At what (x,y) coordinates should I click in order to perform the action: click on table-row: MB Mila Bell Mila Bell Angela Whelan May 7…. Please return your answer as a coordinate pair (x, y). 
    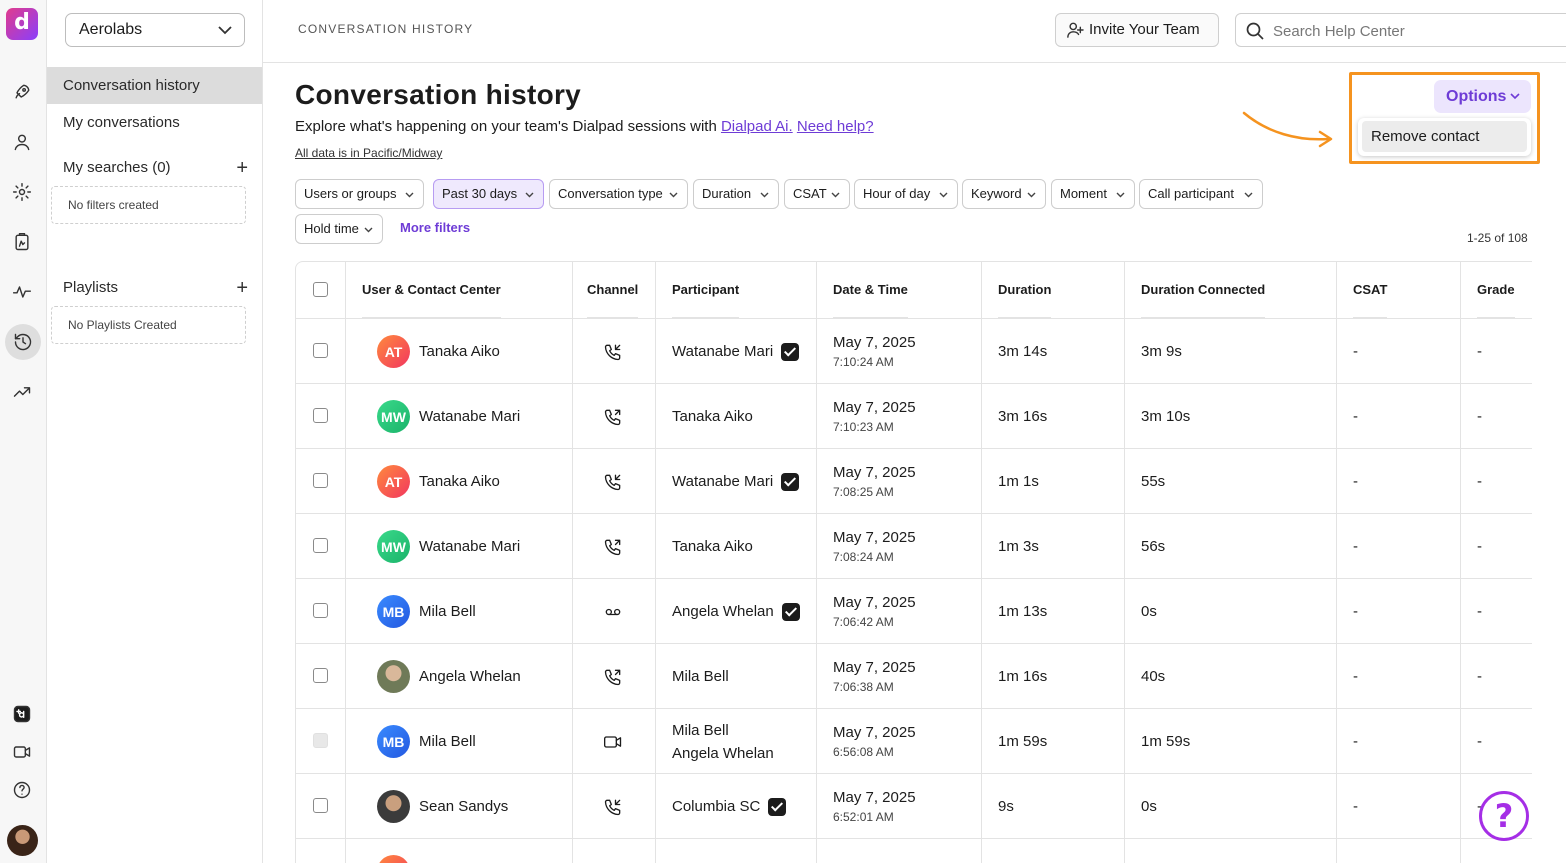
    Looking at the image, I should click on (914, 741).